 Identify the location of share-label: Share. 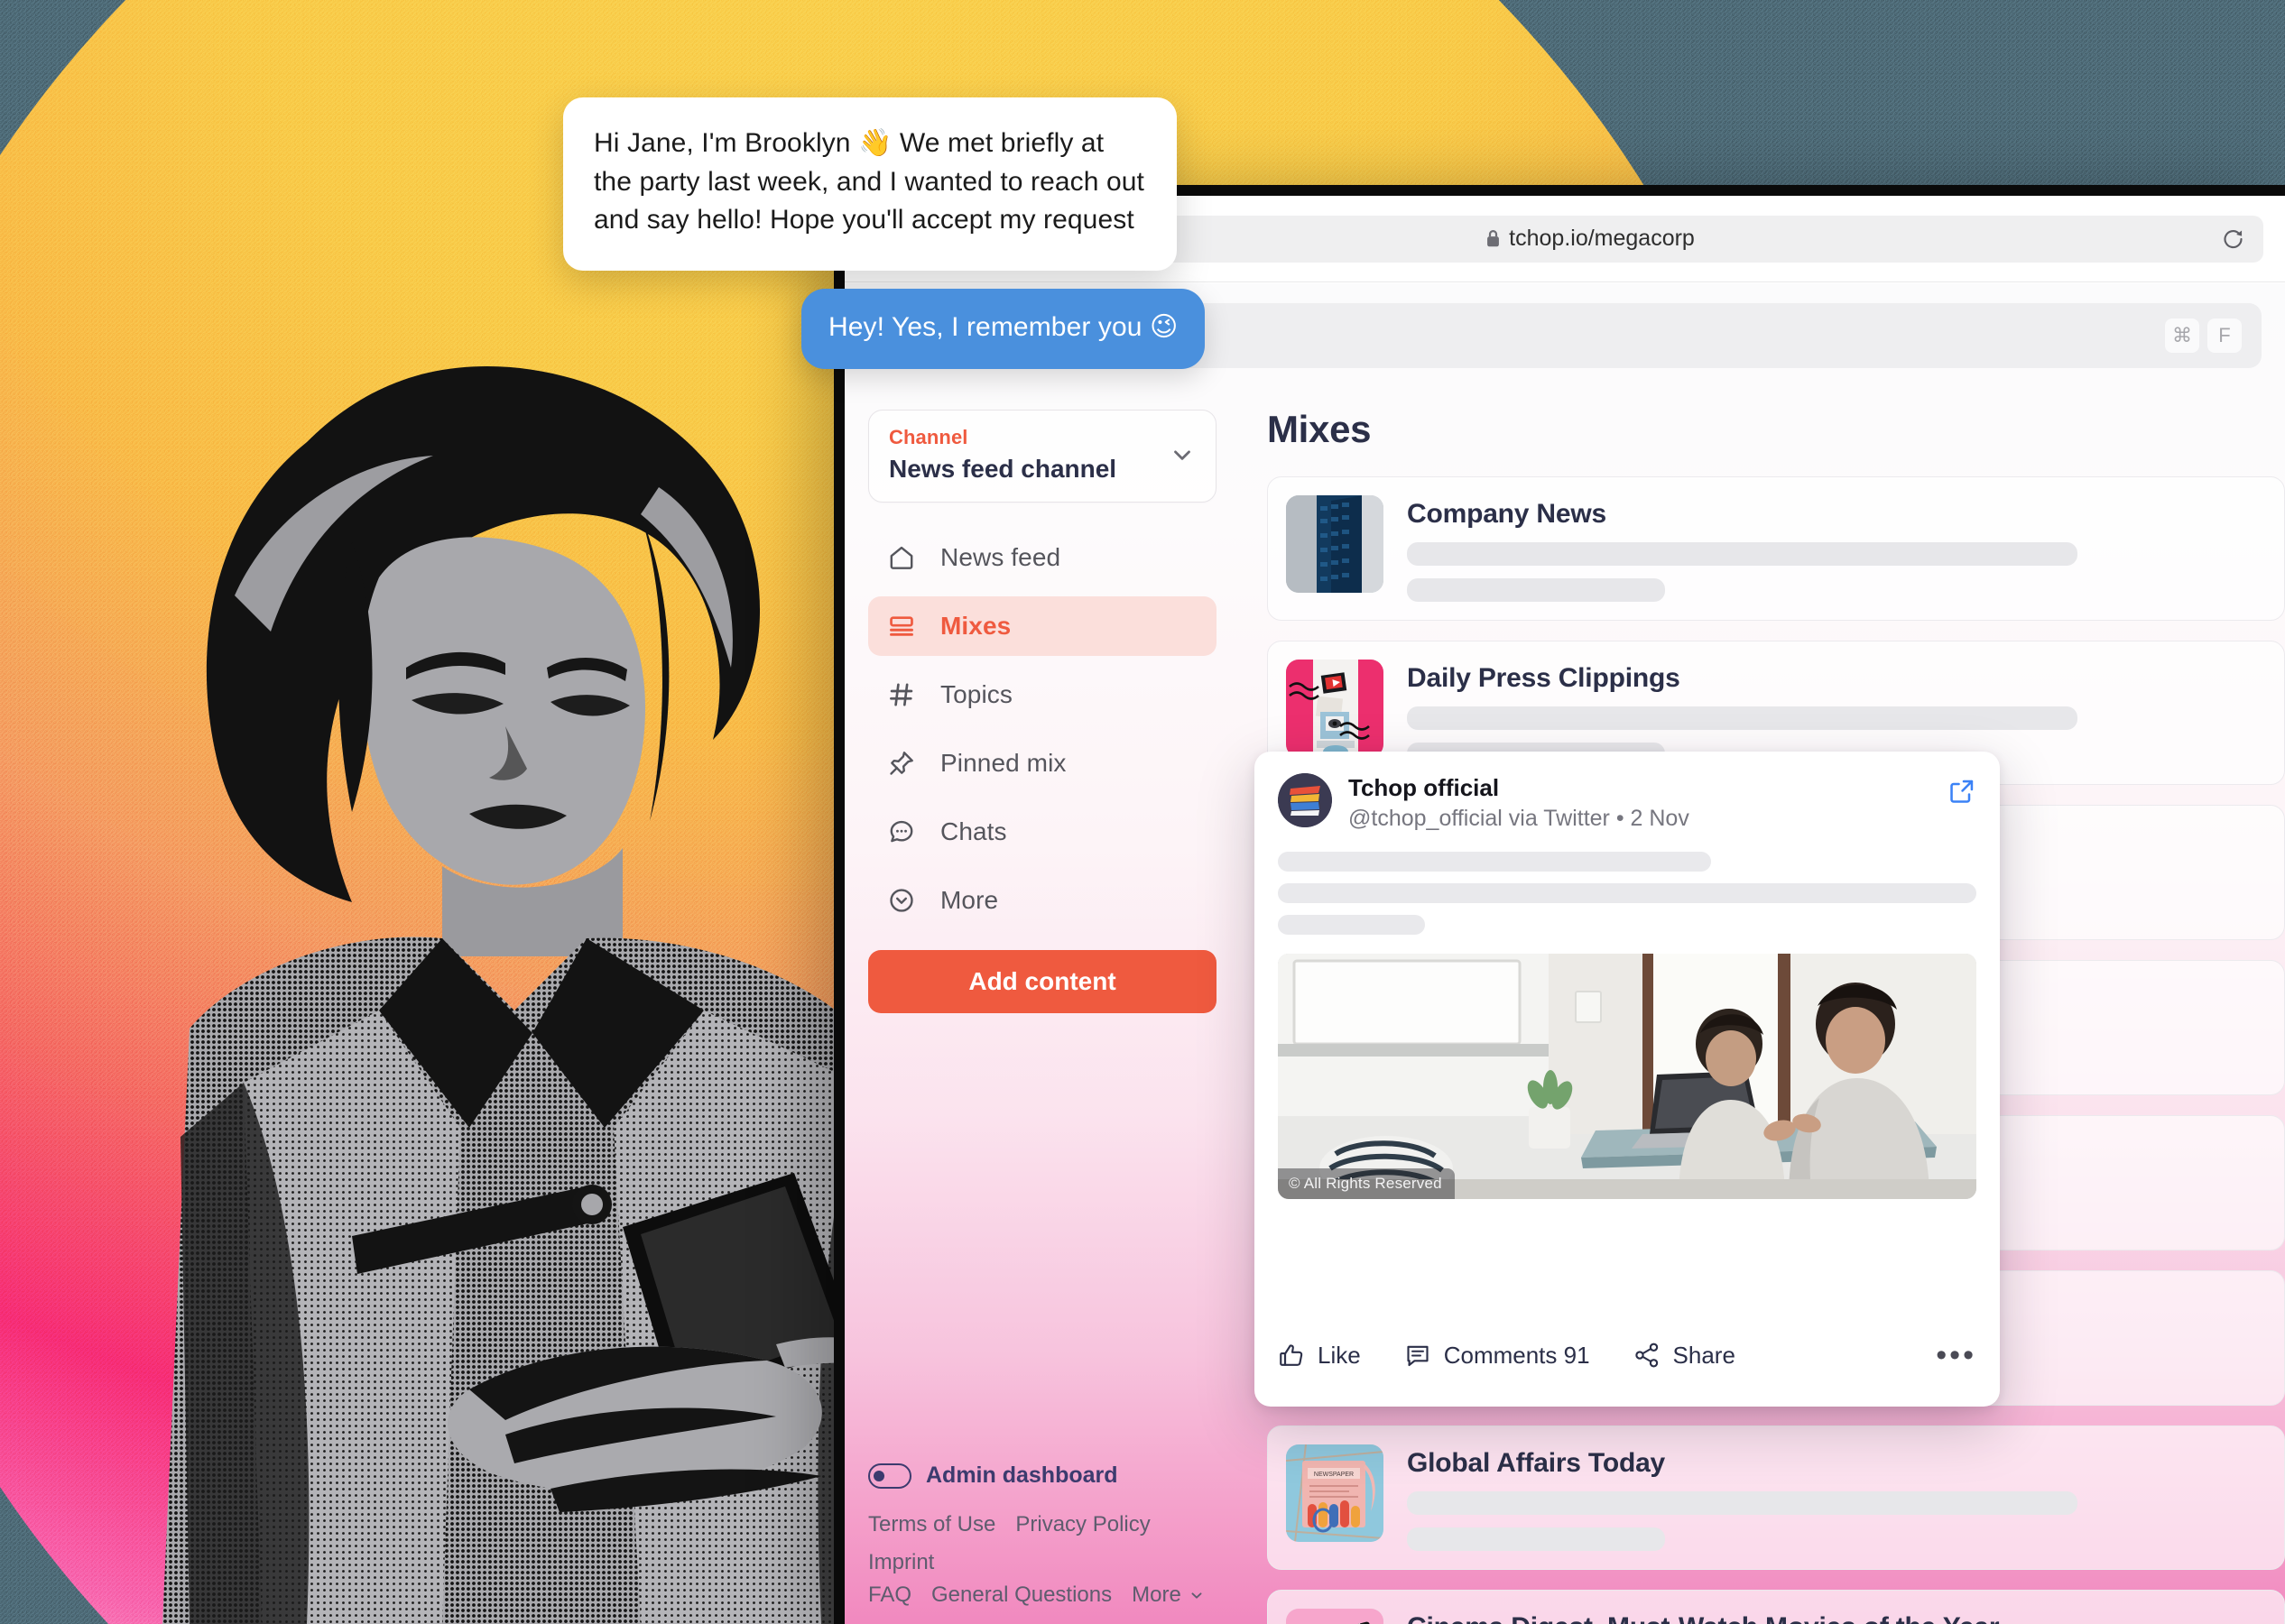
(1704, 1355).